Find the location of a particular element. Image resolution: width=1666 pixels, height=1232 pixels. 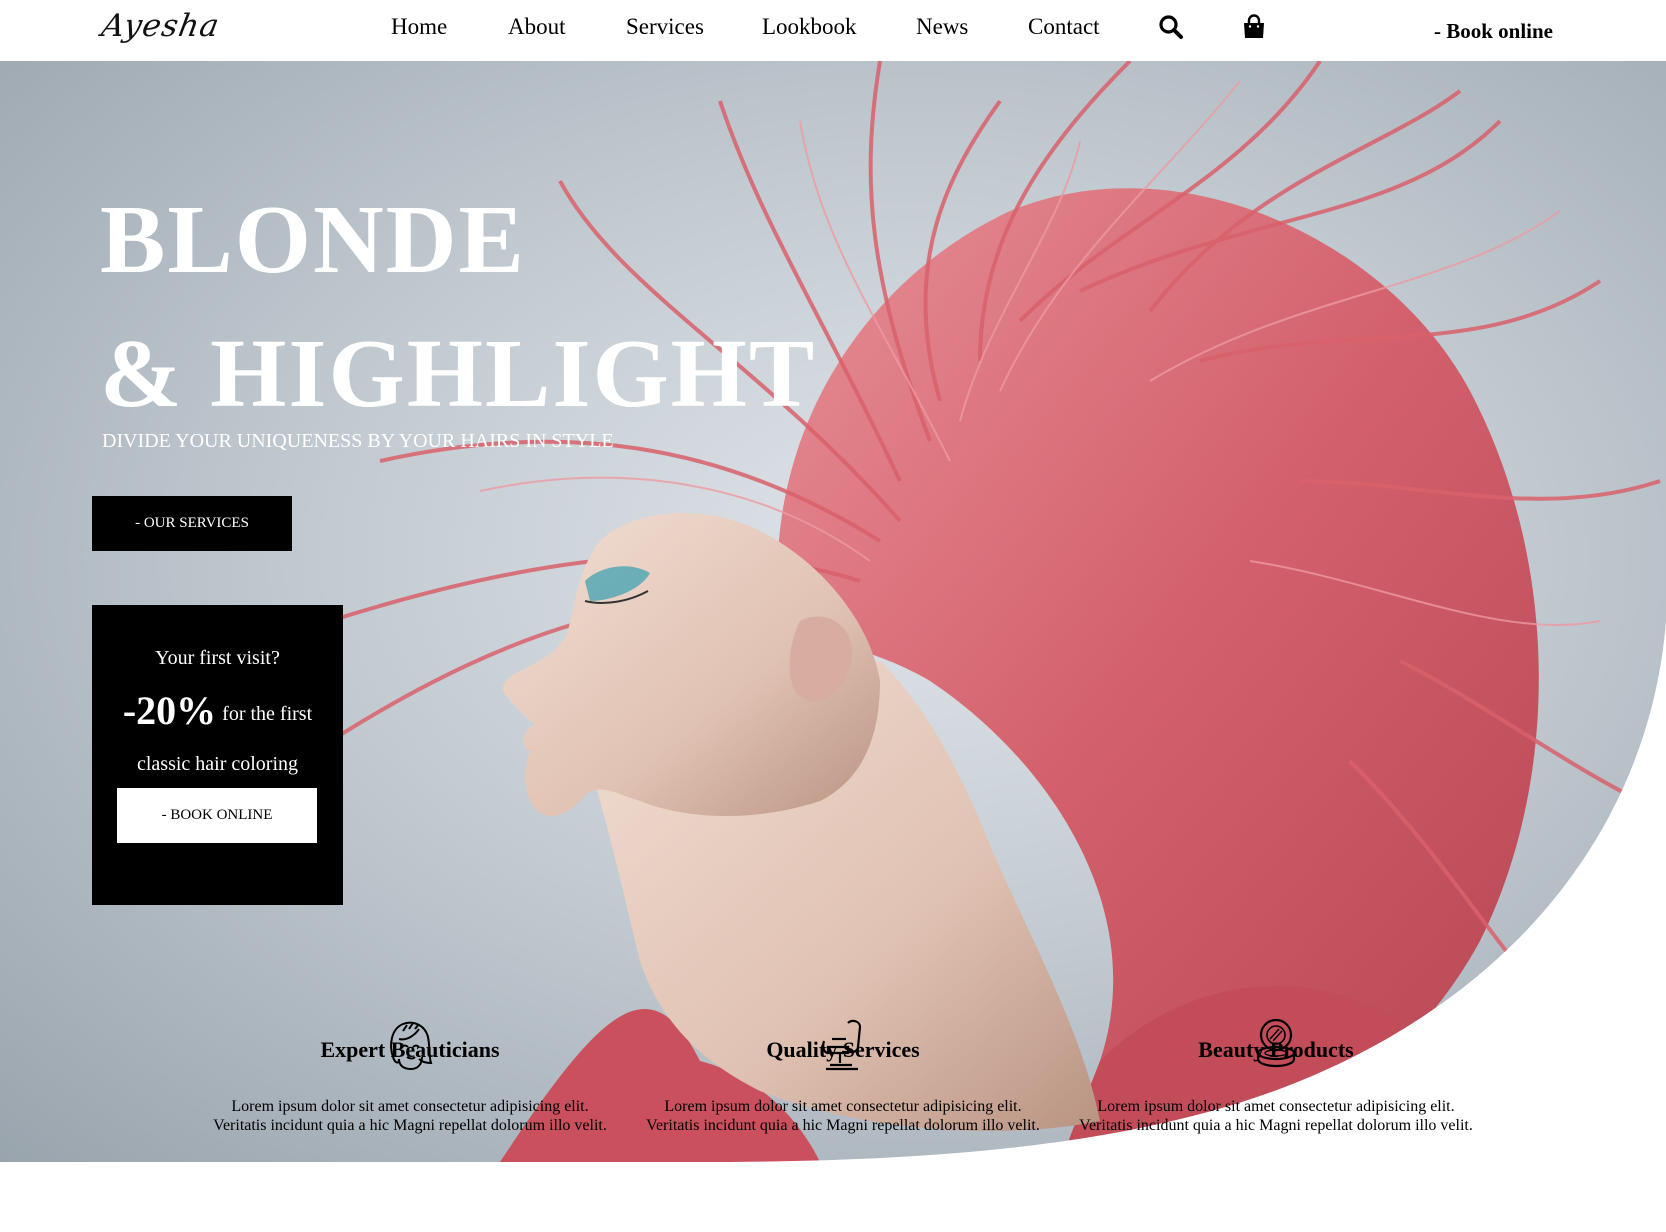

nav-lookbook: Lookbook is located at coordinates (809, 27).